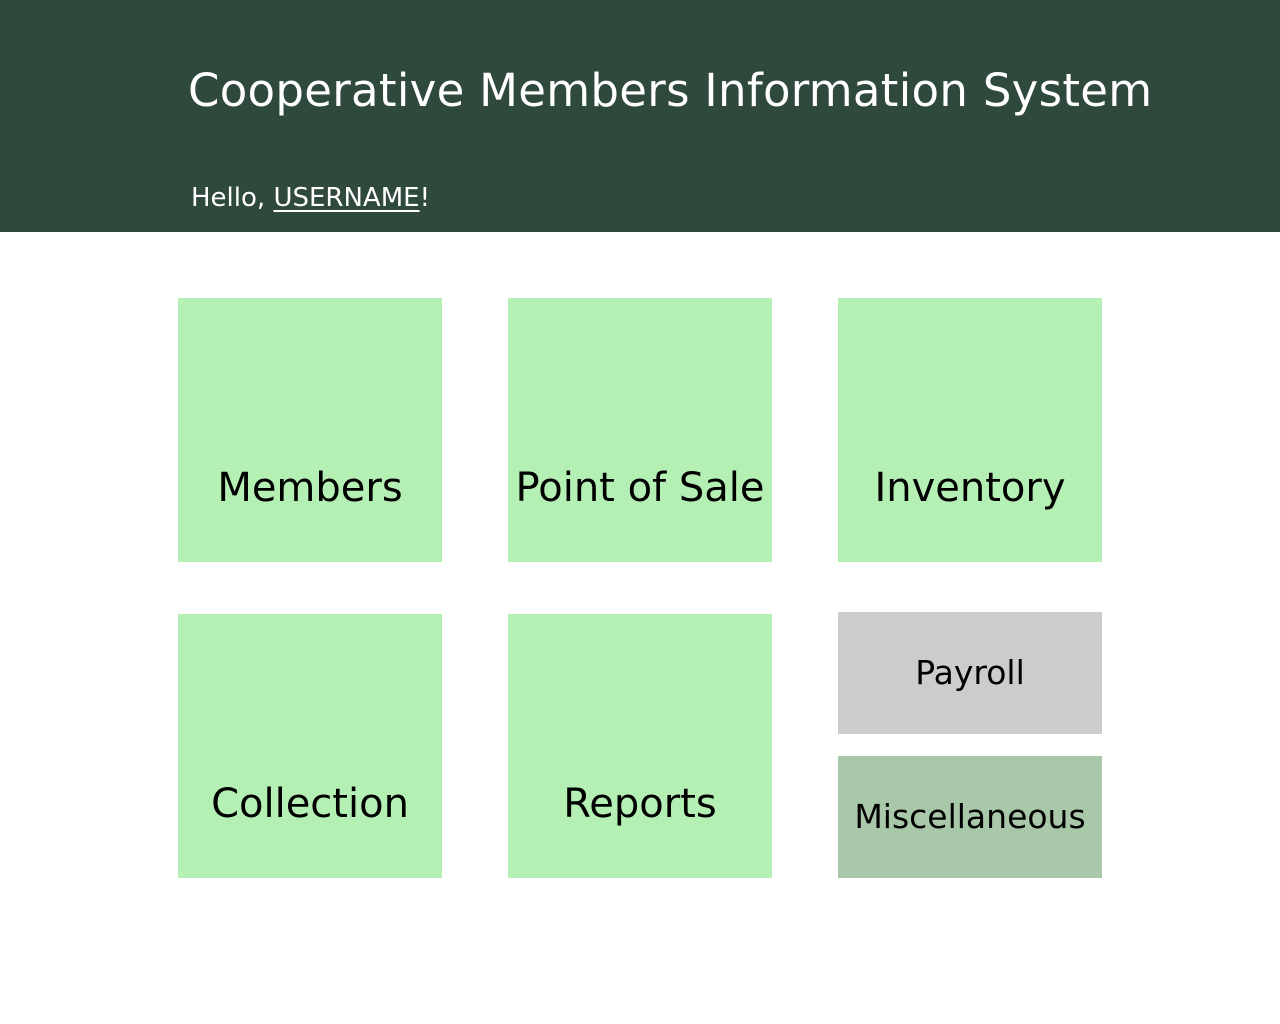 This screenshot has height=1024, width=1280. Describe the element at coordinates (970, 430) in the screenshot. I see `inventory-tile: Inventory` at that location.